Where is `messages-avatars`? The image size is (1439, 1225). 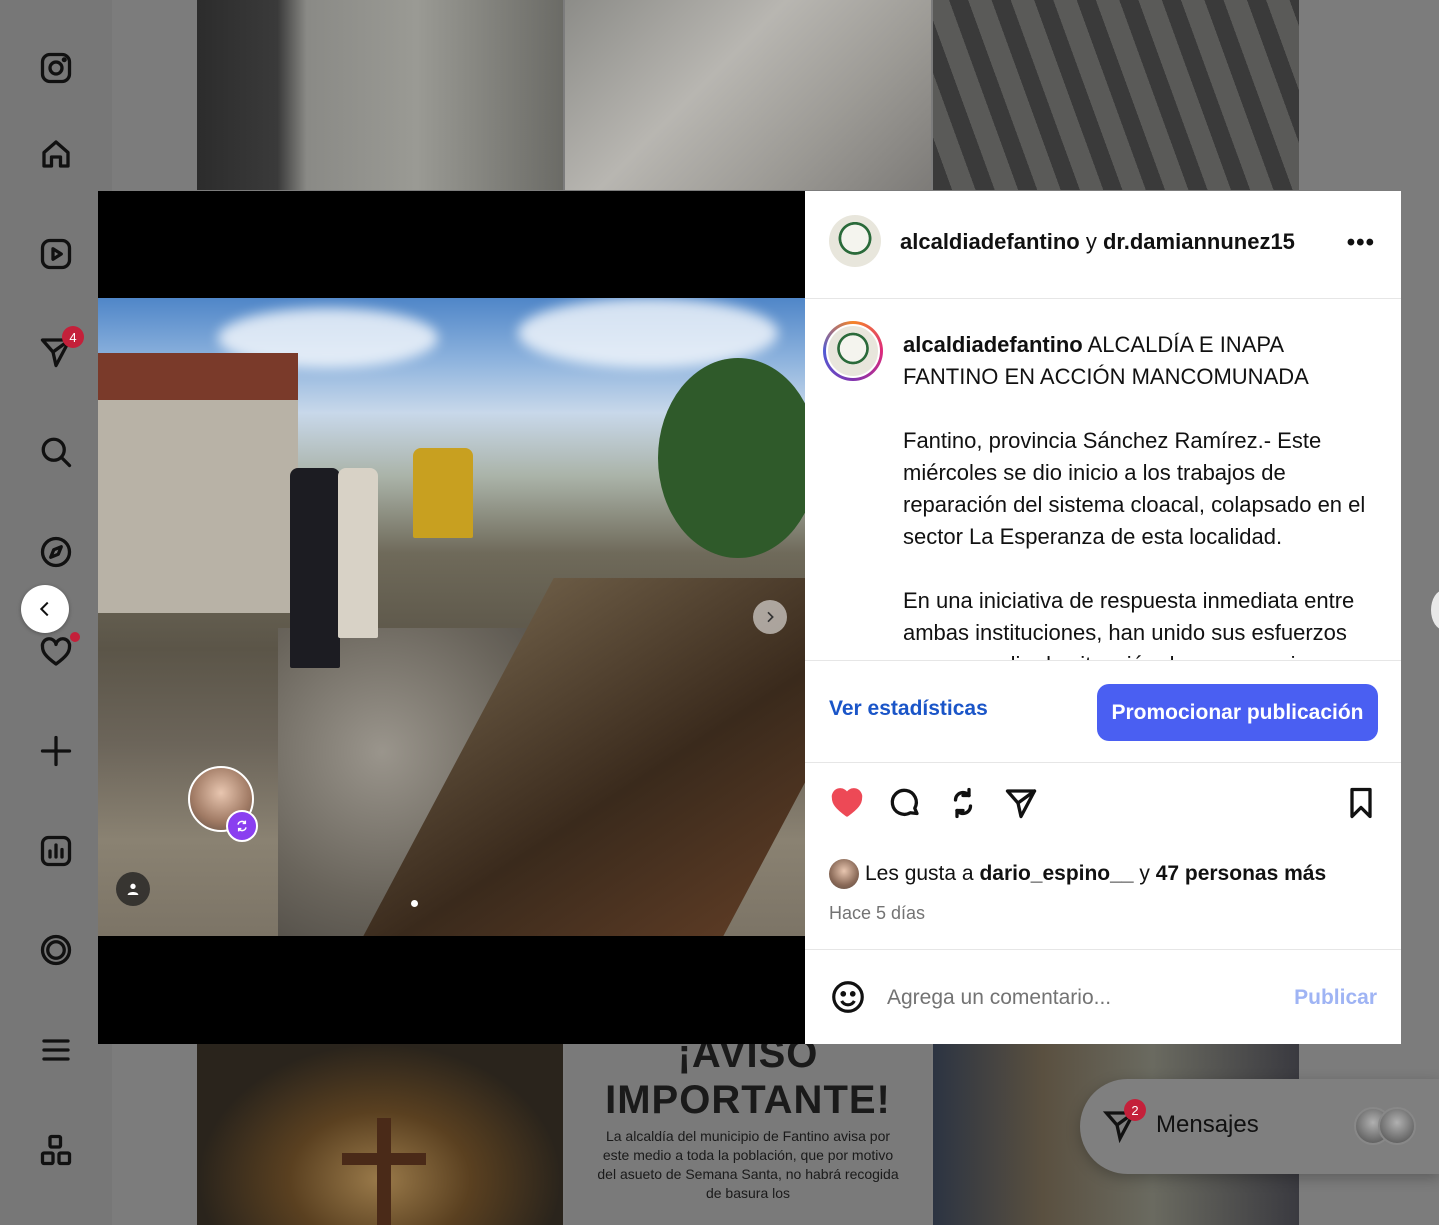
messages-avatars is located at coordinates (1388, 1127).